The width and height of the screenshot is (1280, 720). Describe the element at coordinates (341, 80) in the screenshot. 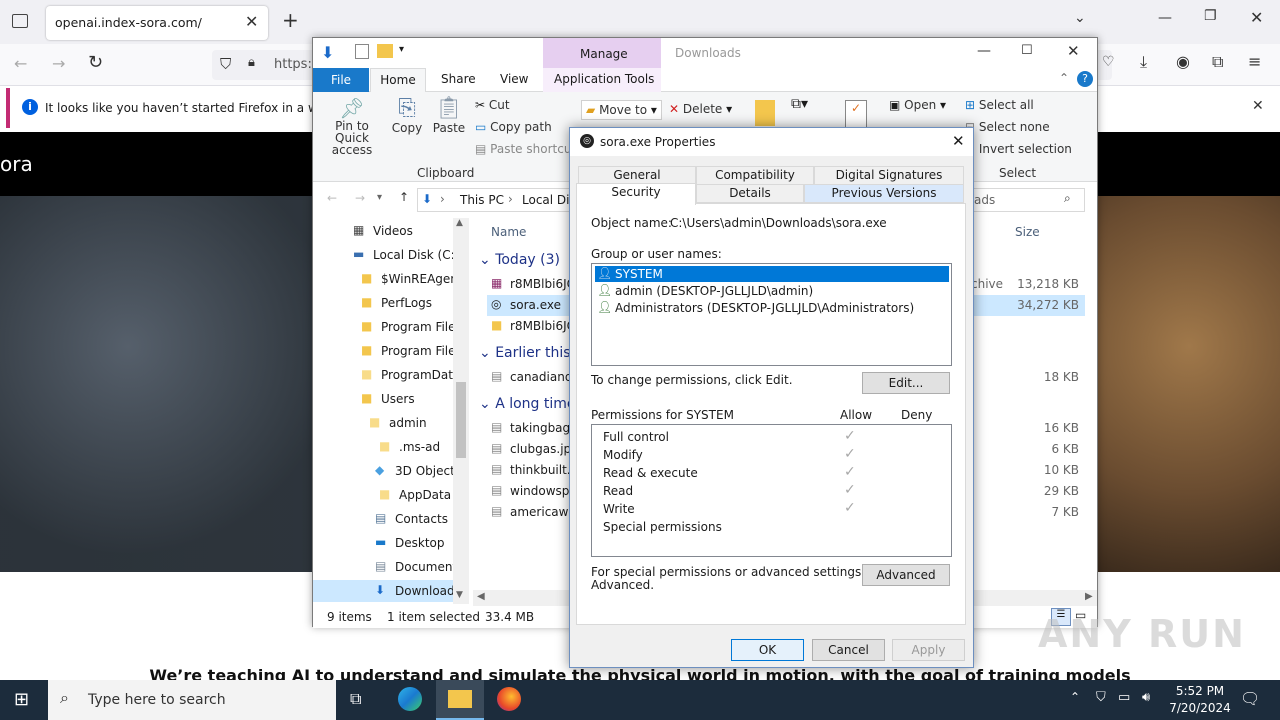

I see `tab-file: File` at that location.